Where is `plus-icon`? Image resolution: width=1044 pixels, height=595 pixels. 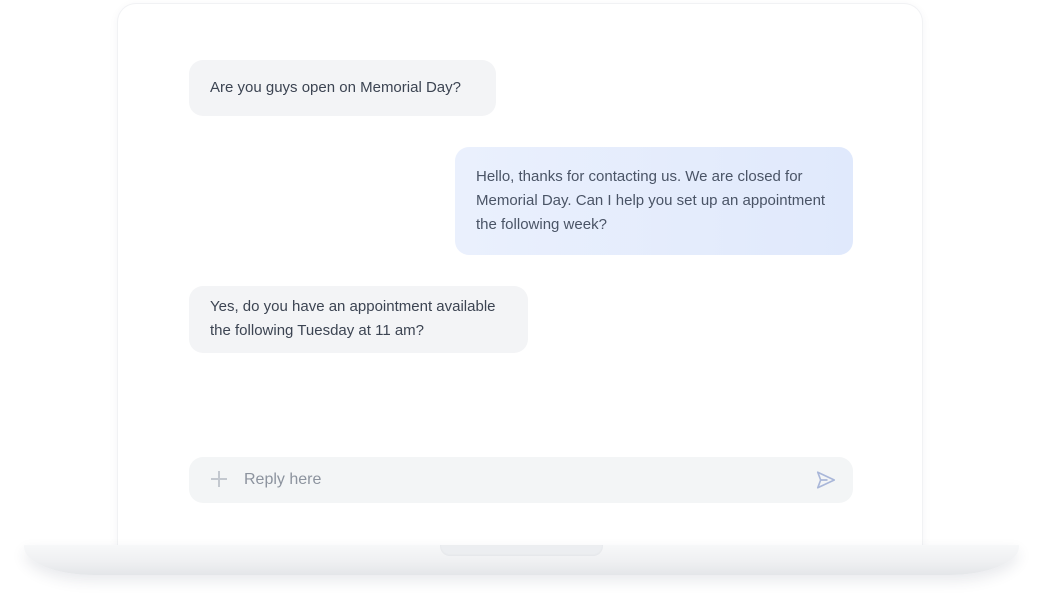 plus-icon is located at coordinates (219, 479).